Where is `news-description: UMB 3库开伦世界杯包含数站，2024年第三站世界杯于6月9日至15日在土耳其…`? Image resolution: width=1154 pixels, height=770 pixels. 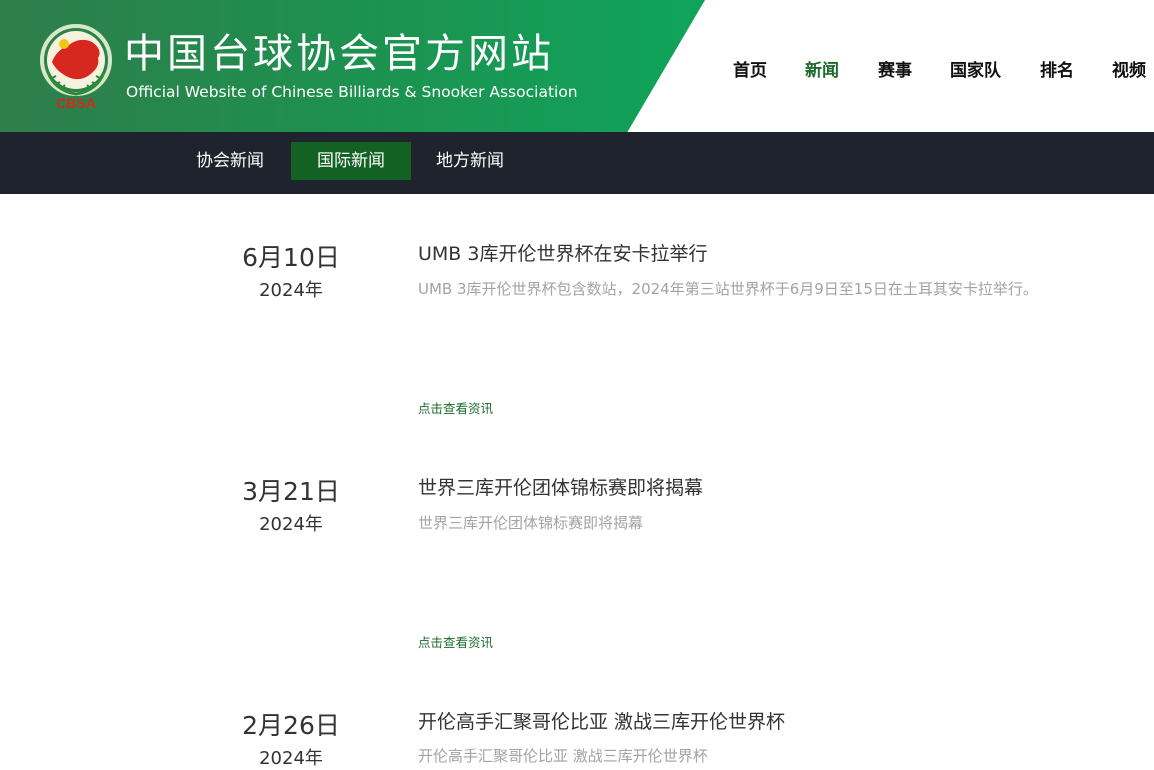
news-description: UMB 3库开伦世界杯包含数站，2024年第三站世界杯于6月9日至15日在土耳其… is located at coordinates (728, 289).